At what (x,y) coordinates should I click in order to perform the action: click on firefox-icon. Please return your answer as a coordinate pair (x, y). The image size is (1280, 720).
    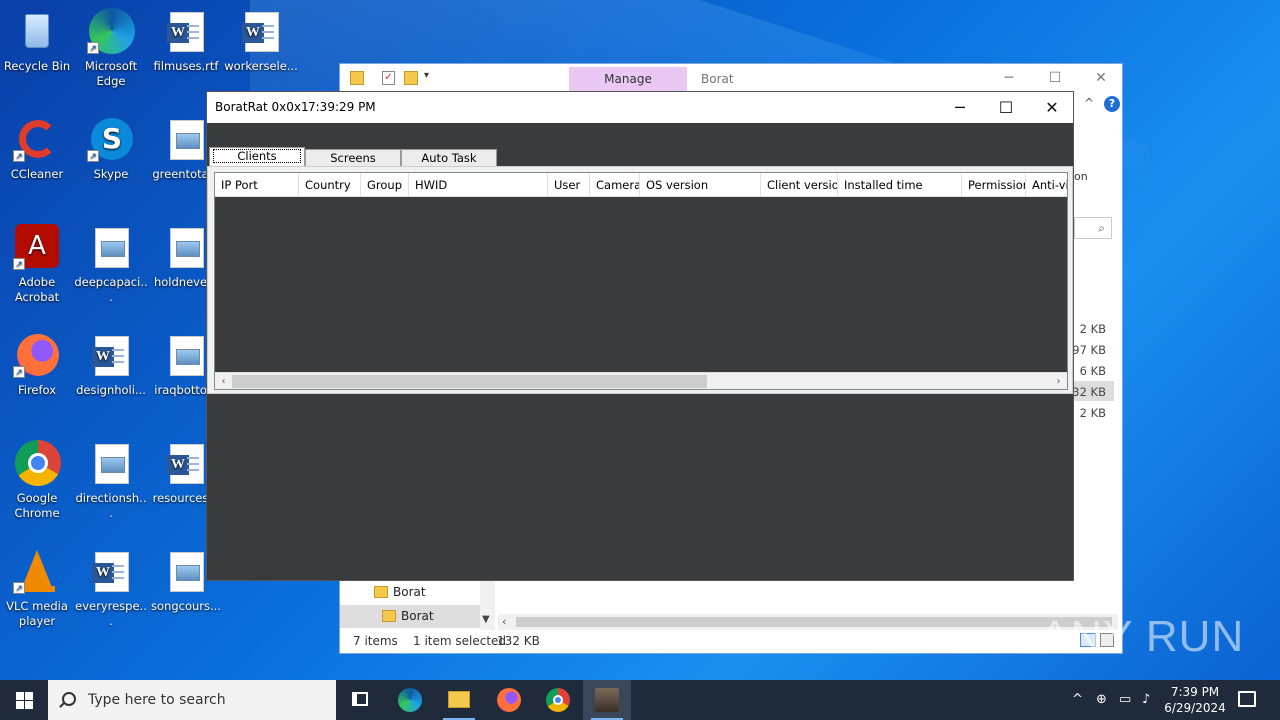
    Looking at the image, I should click on (509, 700).